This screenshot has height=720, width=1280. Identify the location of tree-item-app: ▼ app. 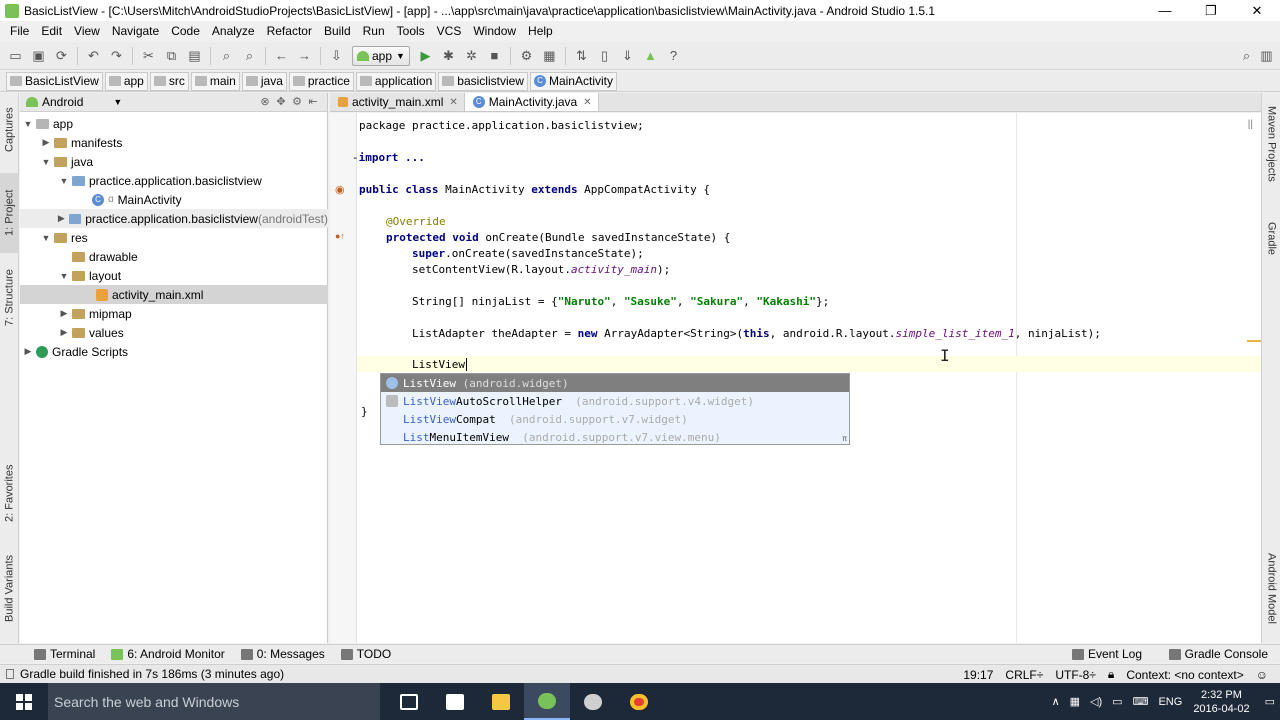
(174, 123).